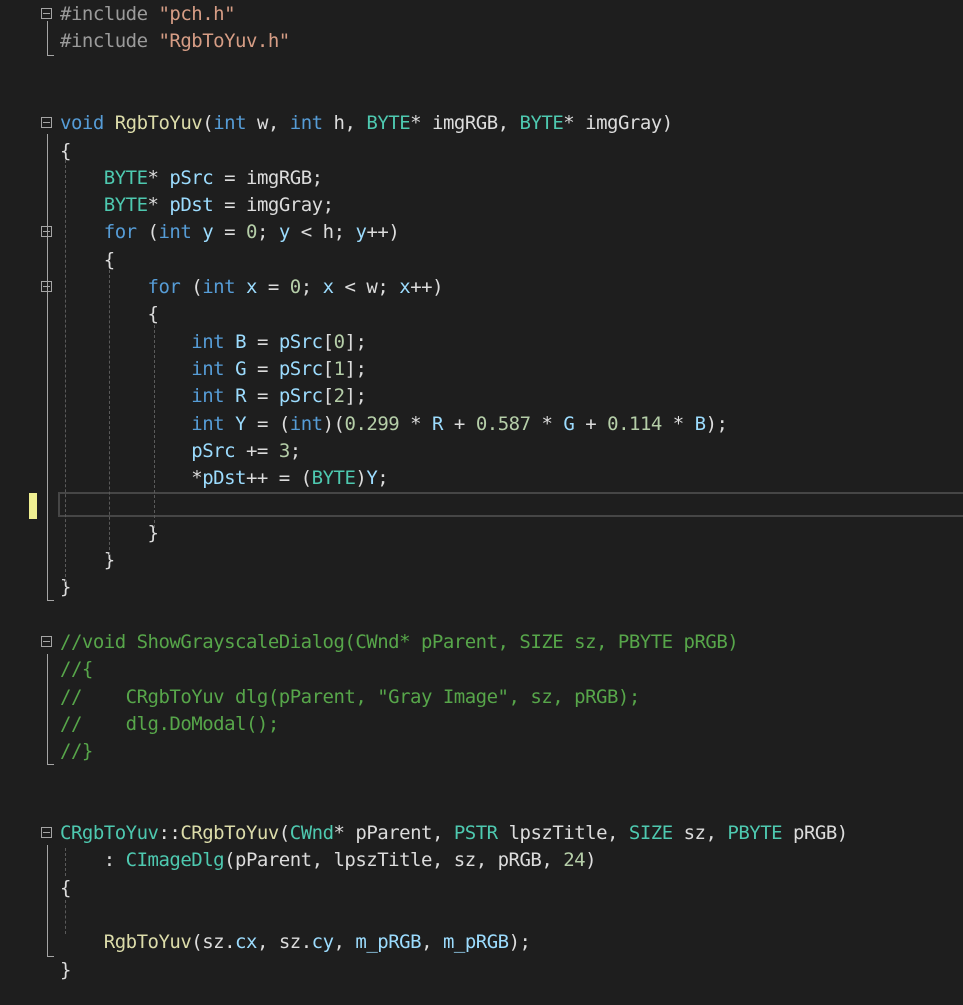 The image size is (963, 1005). Describe the element at coordinates (322, 942) in the screenshot. I see `code-token: cy` at that location.